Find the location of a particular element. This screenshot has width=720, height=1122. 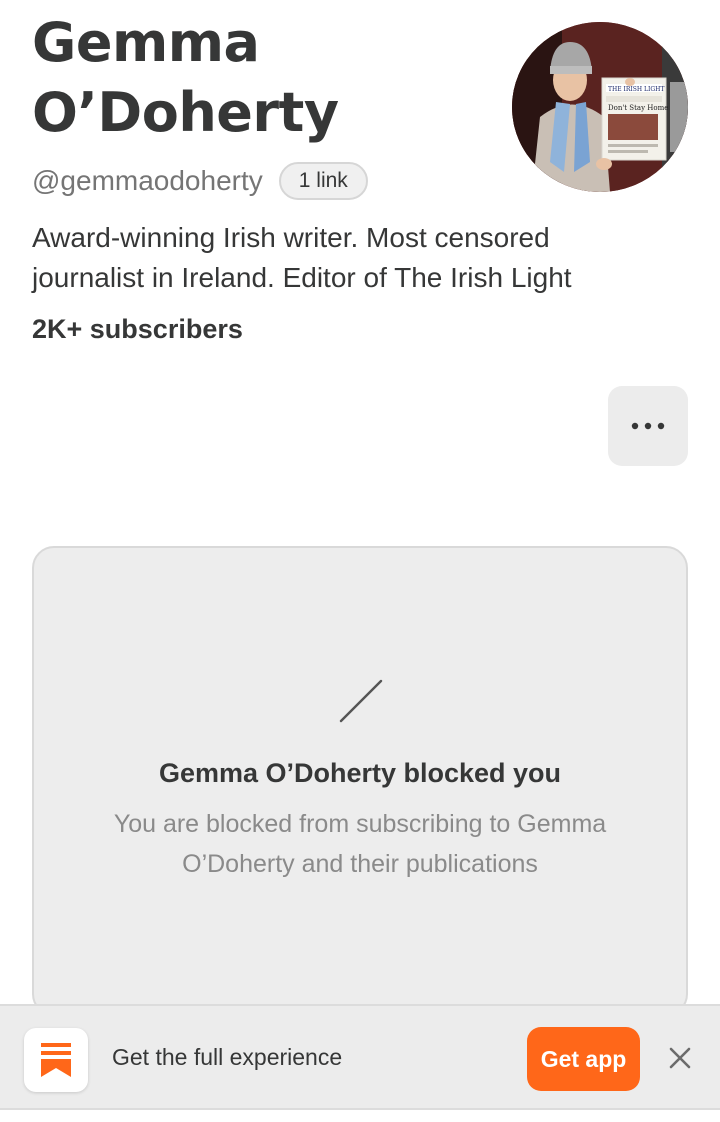

more-options-button is located at coordinates (648, 426).